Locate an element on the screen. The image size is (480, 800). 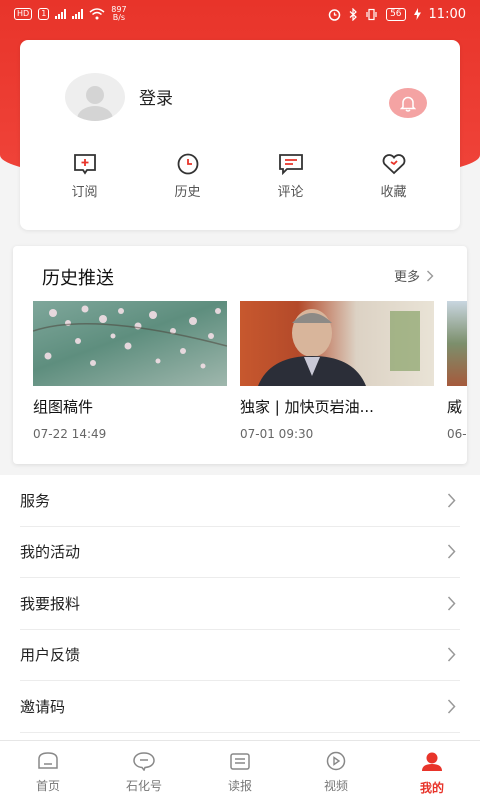
hd-badge: HD is located at coordinates (23, 14).